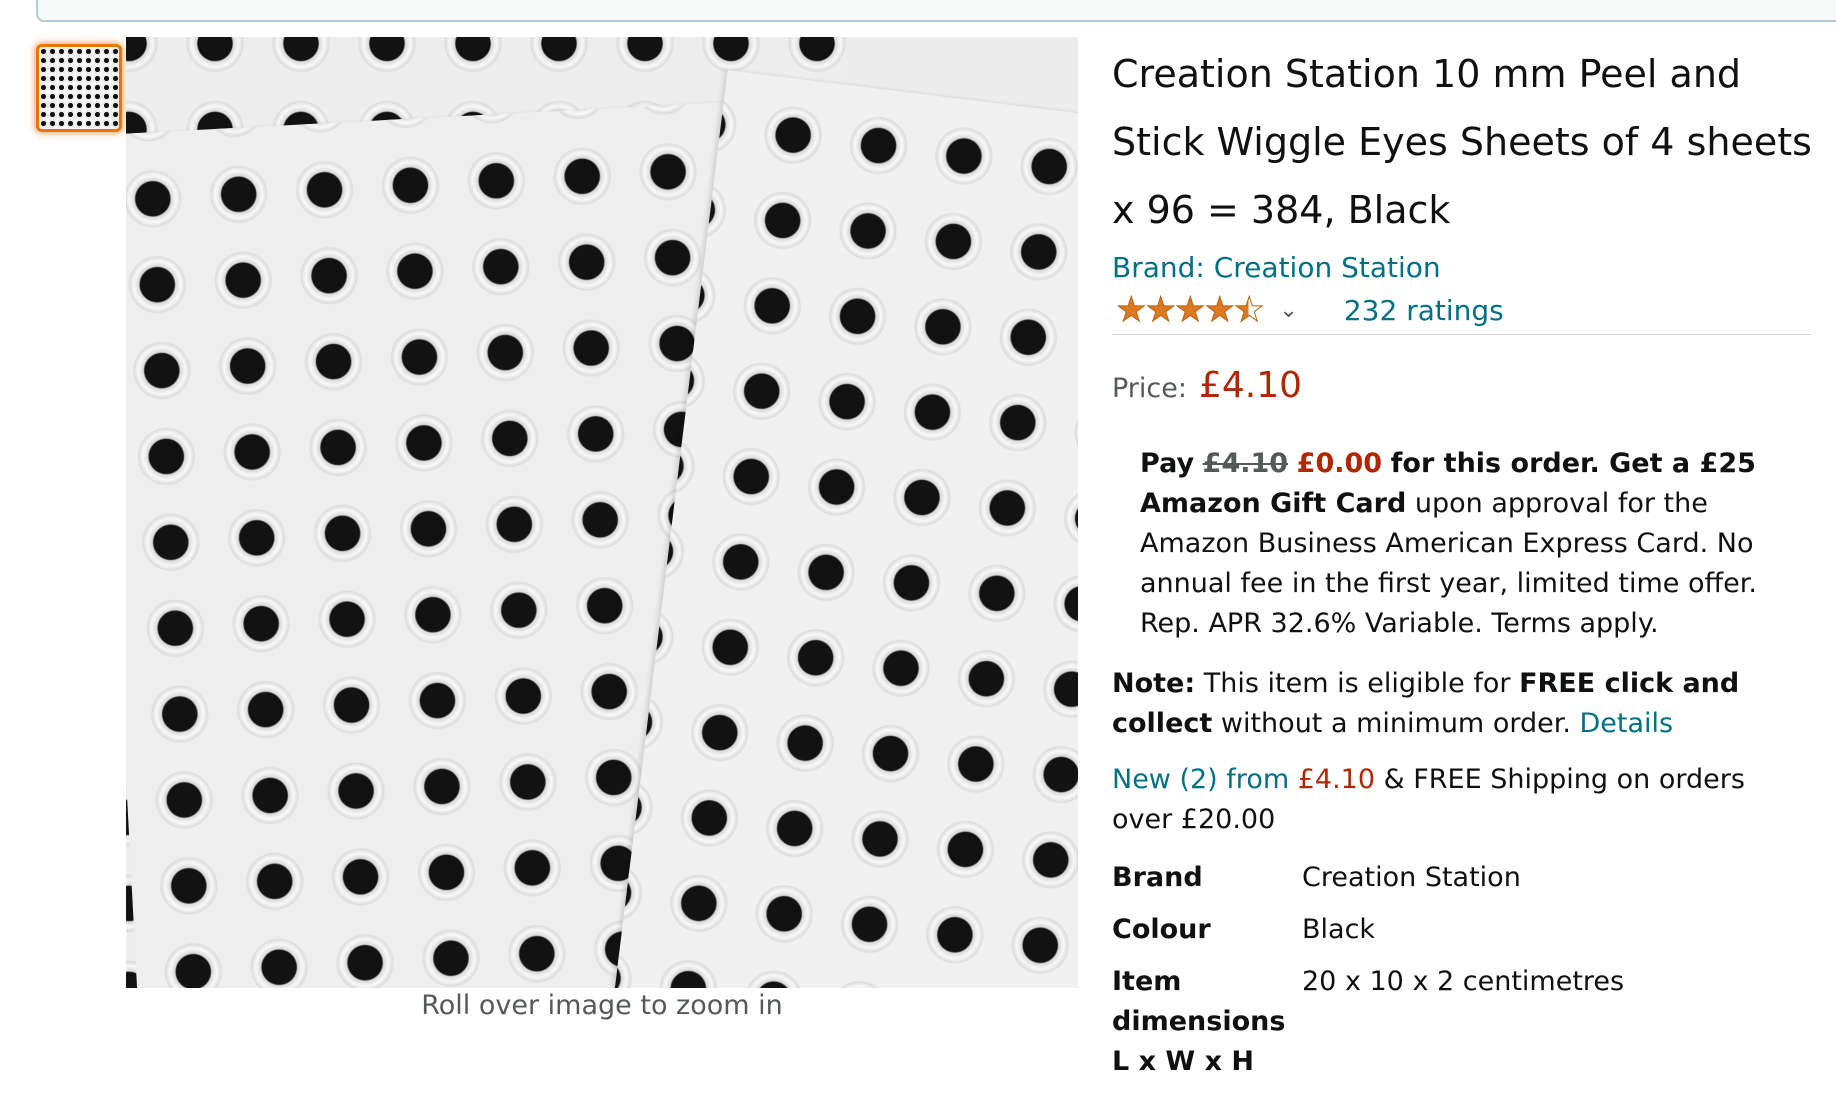 The height and width of the screenshot is (1099, 1836). Describe the element at coordinates (1339, 929) in the screenshot. I see `spec-value: Black` at that location.